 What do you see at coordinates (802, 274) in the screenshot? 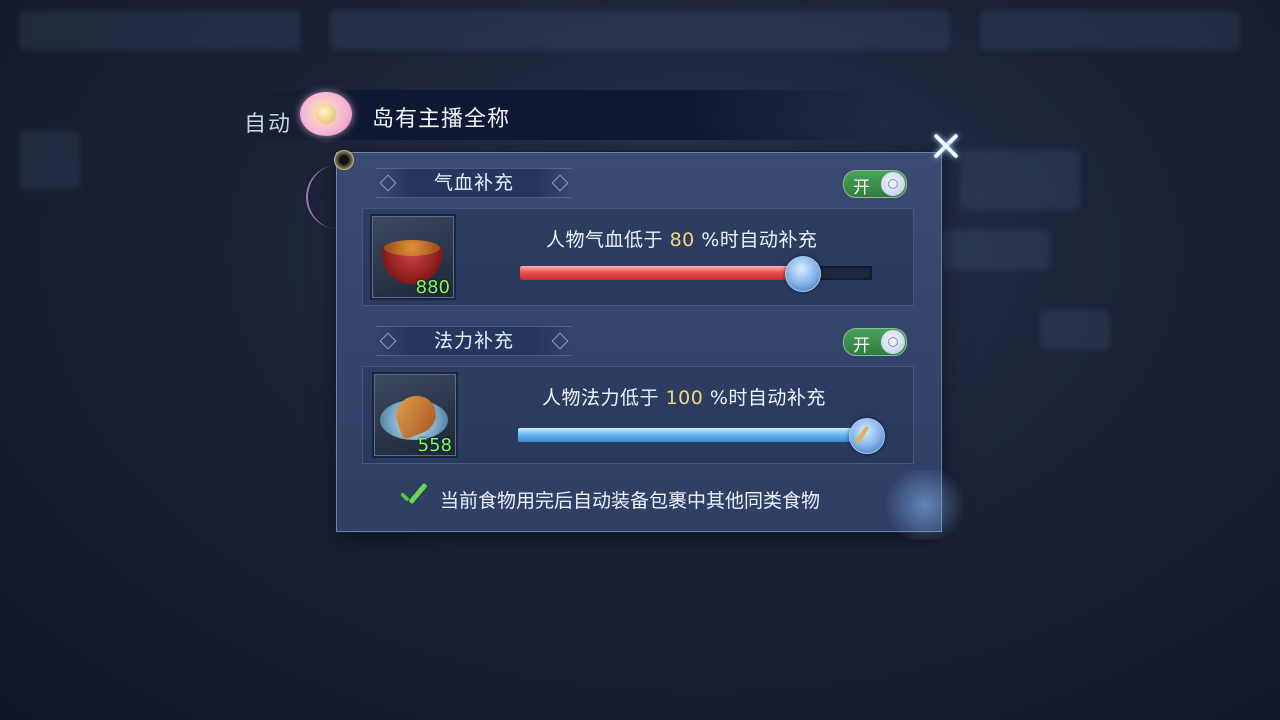
I see `hp-slider-handle` at bounding box center [802, 274].